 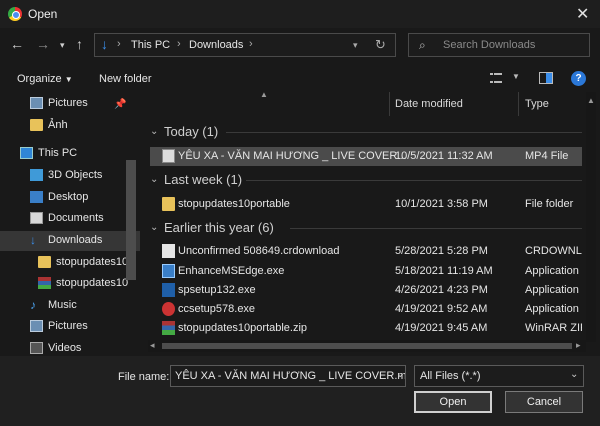 I want to click on scroll-left-icon: ◂, so click(x=152, y=345).